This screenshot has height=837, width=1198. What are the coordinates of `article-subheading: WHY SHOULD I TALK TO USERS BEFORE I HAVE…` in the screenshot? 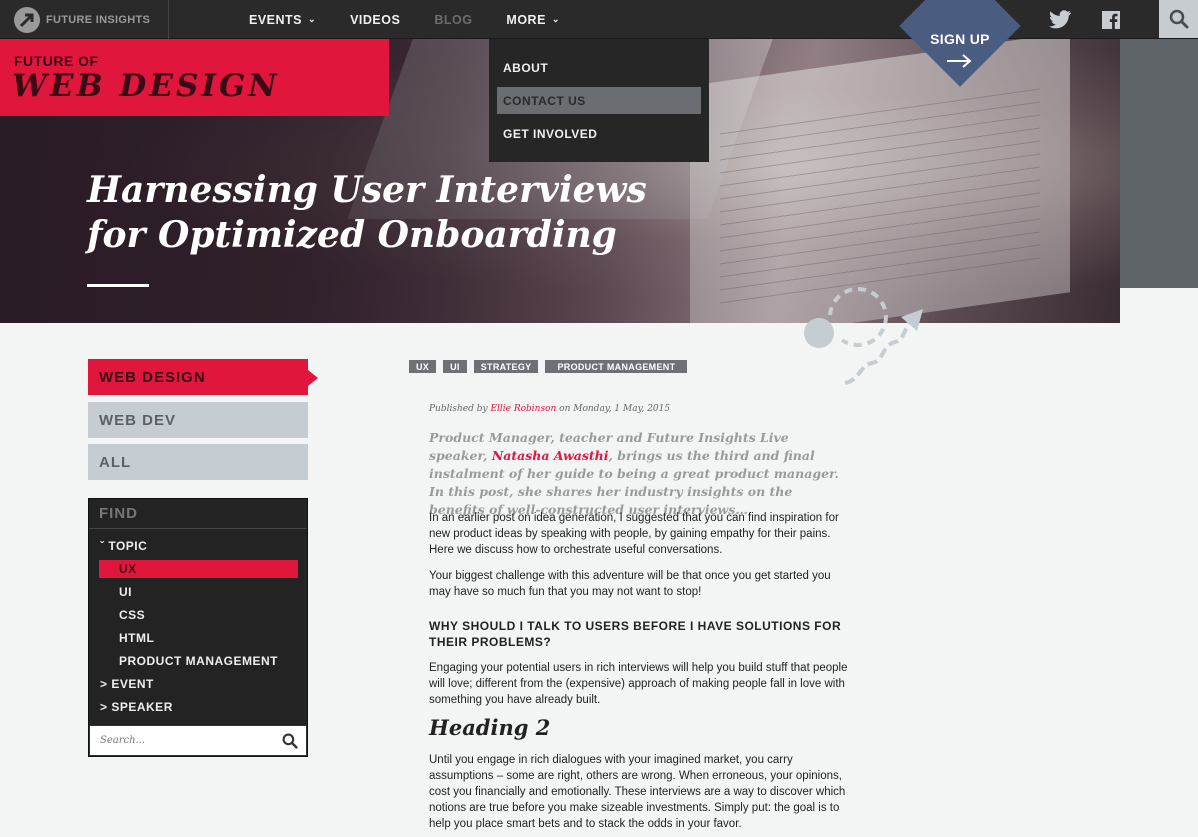 It's located at (635, 634).